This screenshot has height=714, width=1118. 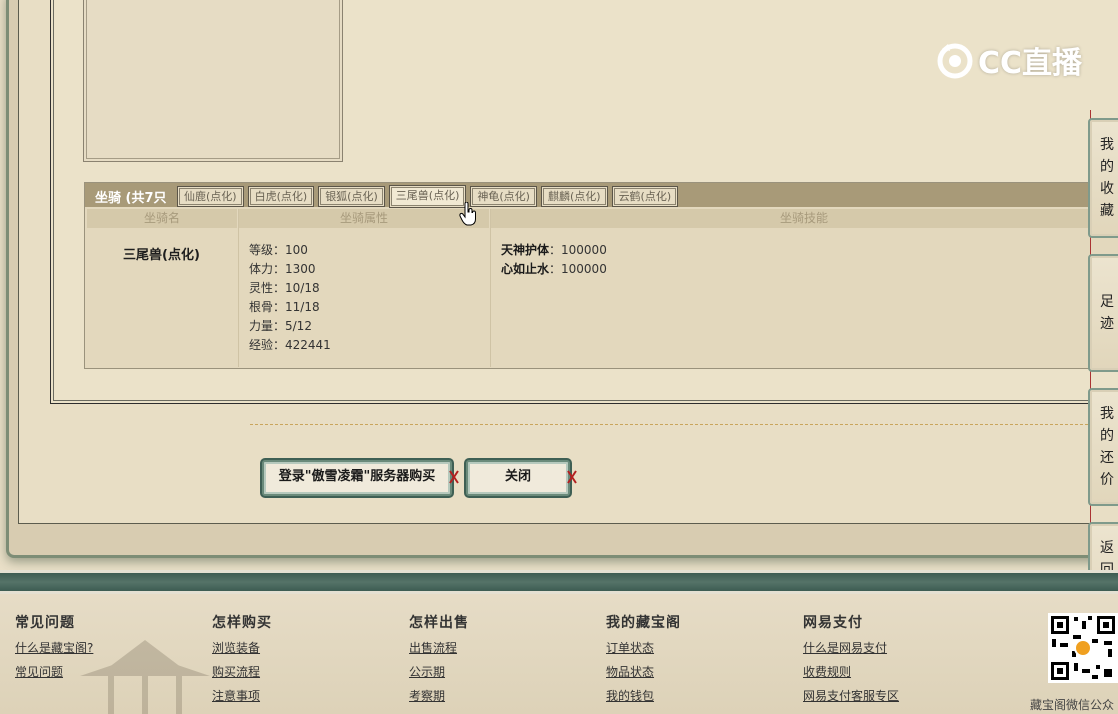 I want to click on close-button: 关闭, so click(x=518, y=478).